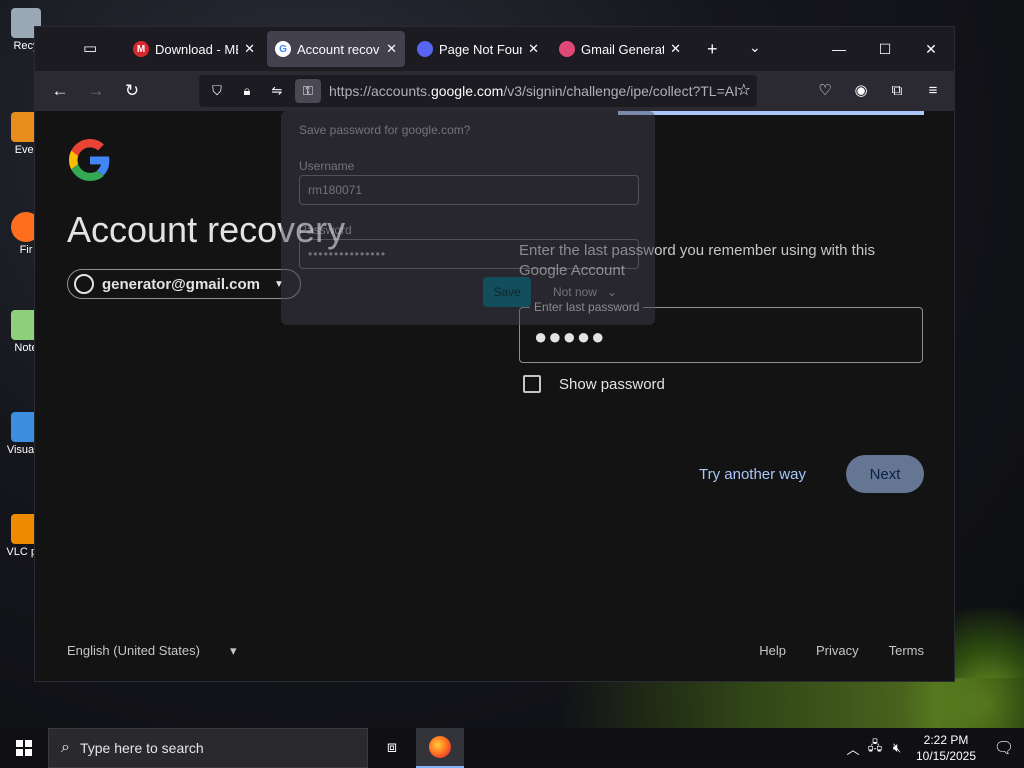 This screenshot has height=768, width=1024. I want to click on language-selector: English (United States) ▾, so click(151, 651).